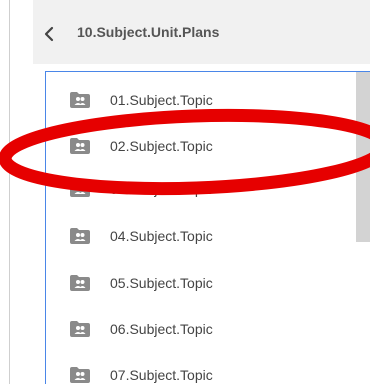 The width and height of the screenshot is (370, 384). I want to click on chevron-left-icon, so click(49, 34).